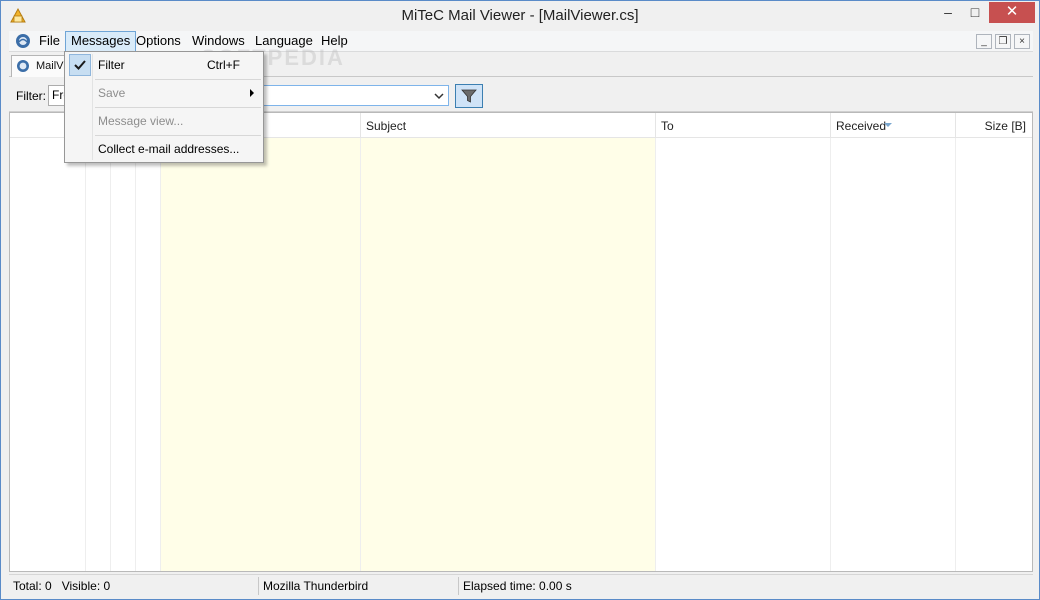  I want to click on column-header-received: Received, so click(893, 125).